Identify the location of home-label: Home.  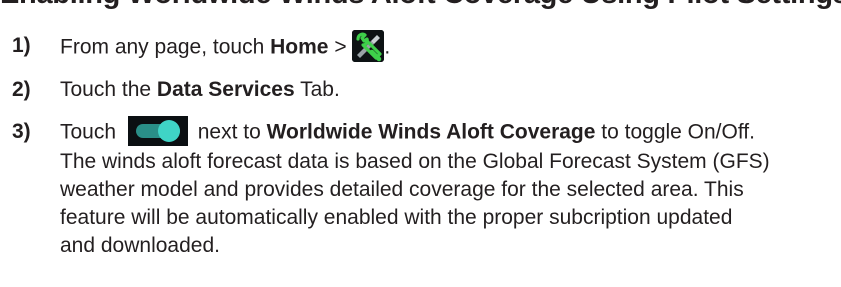
(299, 47).